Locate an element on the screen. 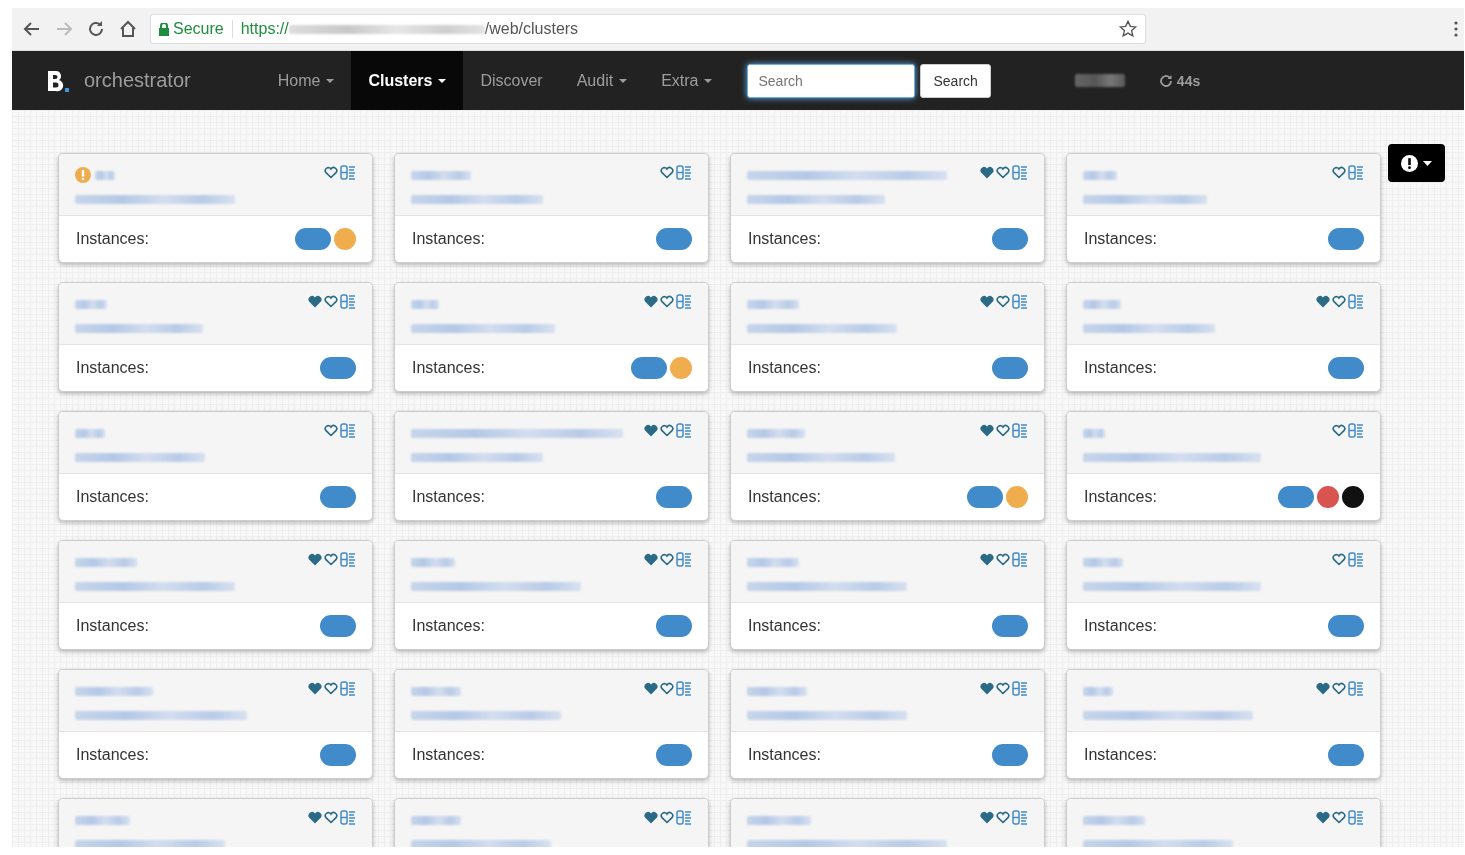 This screenshot has width=1465, height=855. star-icon is located at coordinates (1128, 29).